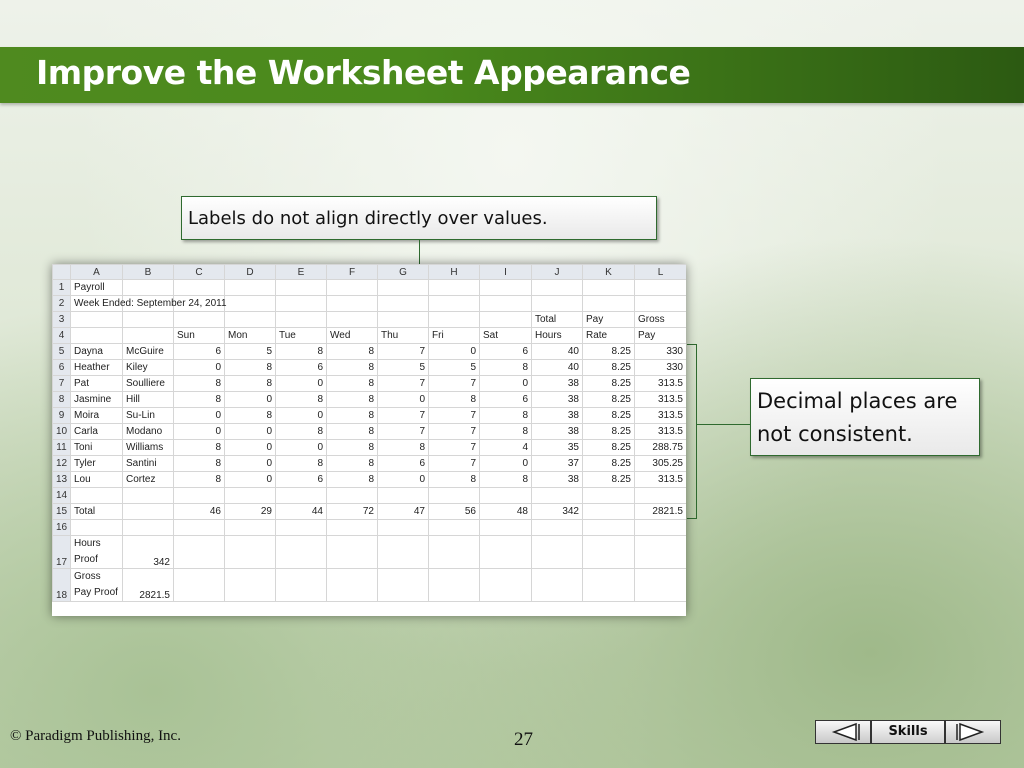  What do you see at coordinates (352, 527) in the screenshot?
I see `cell-f16` at bounding box center [352, 527].